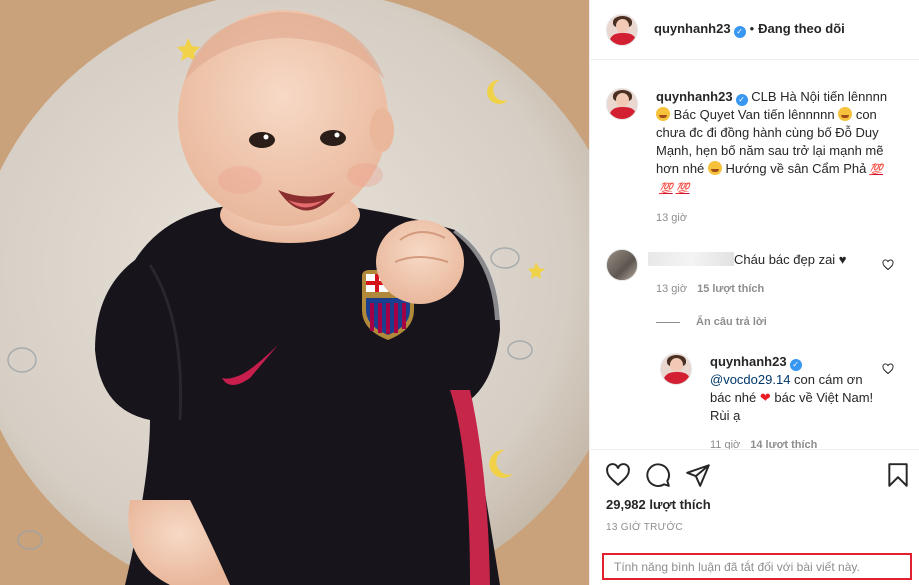 The image size is (919, 585). Describe the element at coordinates (694, 96) in the screenshot. I see `caption-username: quynhanh23` at that location.